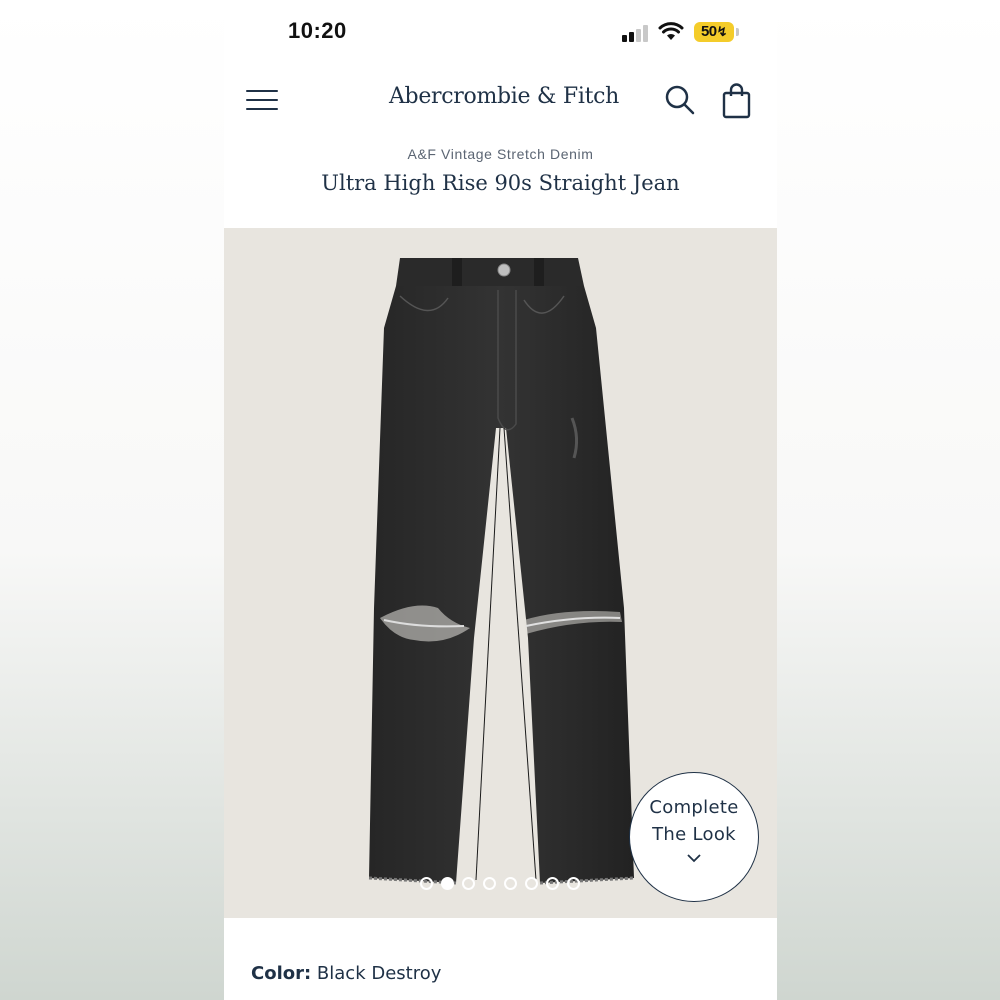 The image size is (1000, 1000). I want to click on search-icon, so click(680, 100).